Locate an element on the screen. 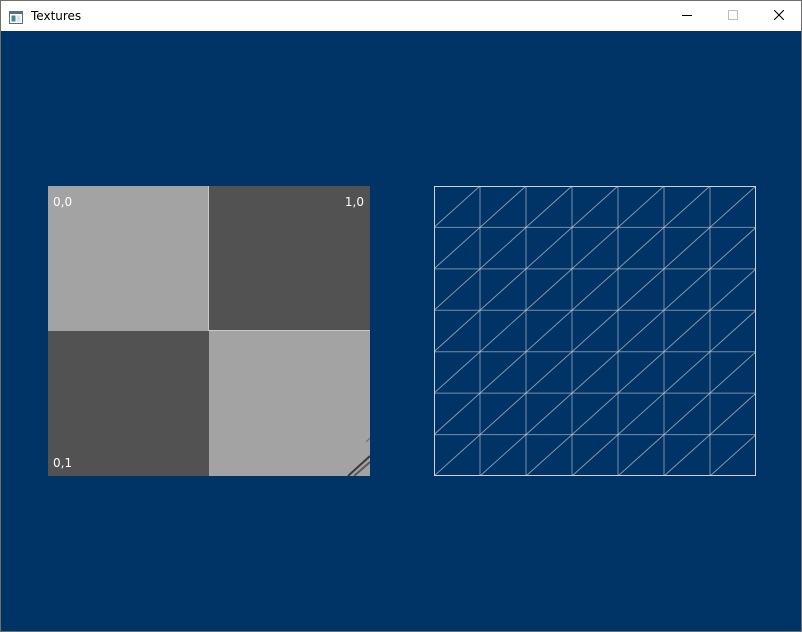 The width and height of the screenshot is (802, 632). title-bar: Textures is located at coordinates (401, 16).